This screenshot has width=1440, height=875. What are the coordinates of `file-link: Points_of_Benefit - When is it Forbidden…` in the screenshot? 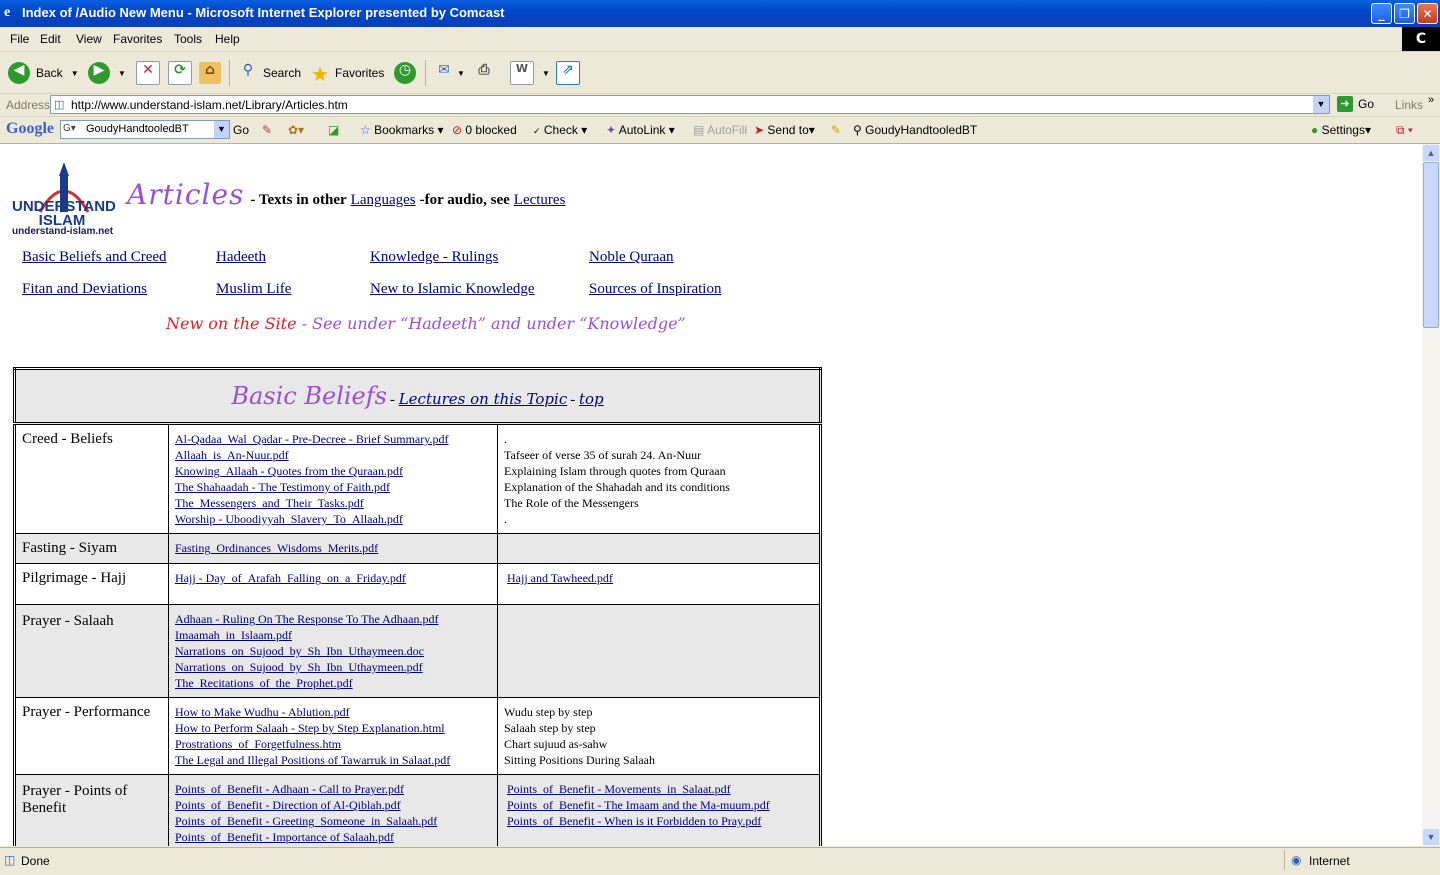 It's located at (634, 821).